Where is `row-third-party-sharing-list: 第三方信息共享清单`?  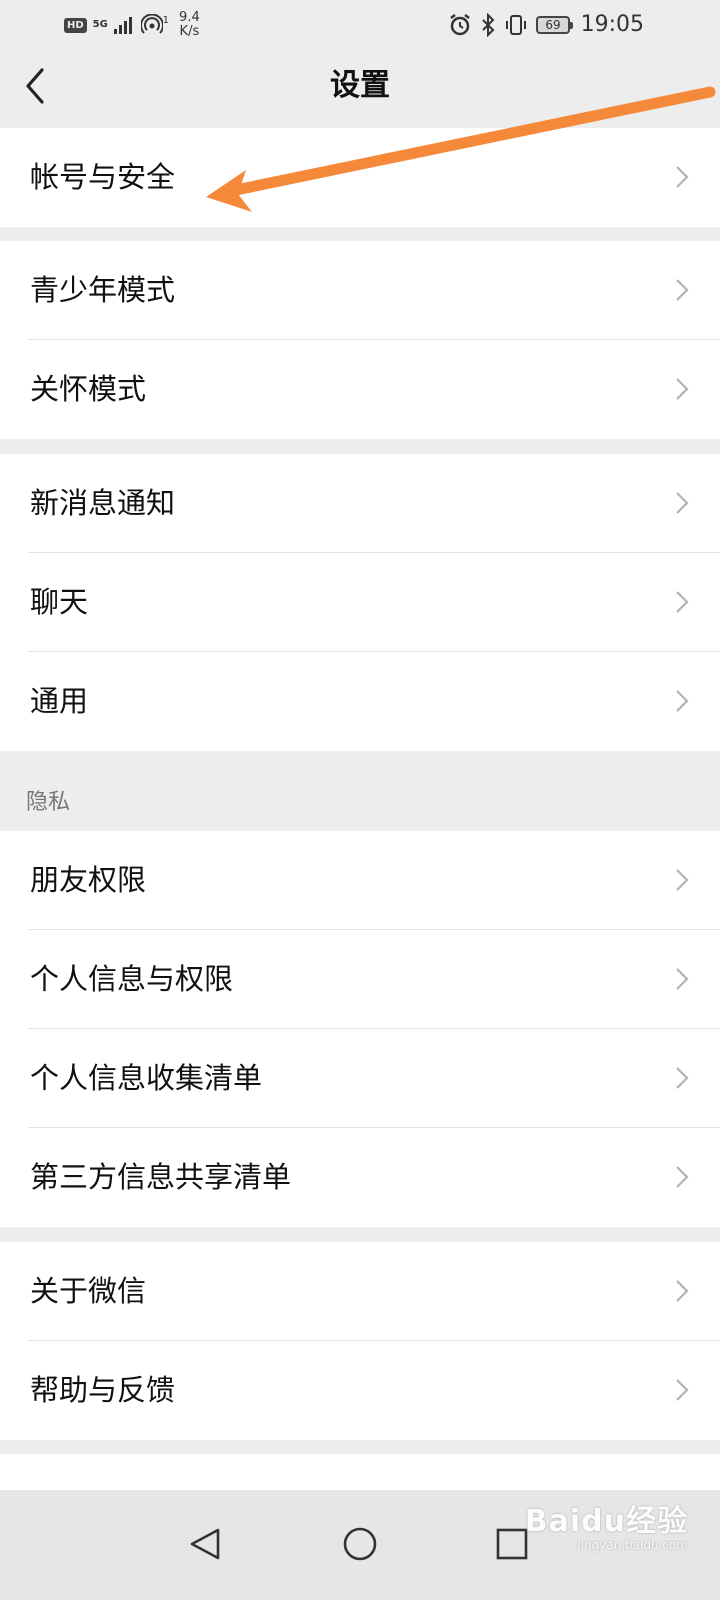 row-third-party-sharing-list: 第三方信息共享清单 is located at coordinates (360, 1177).